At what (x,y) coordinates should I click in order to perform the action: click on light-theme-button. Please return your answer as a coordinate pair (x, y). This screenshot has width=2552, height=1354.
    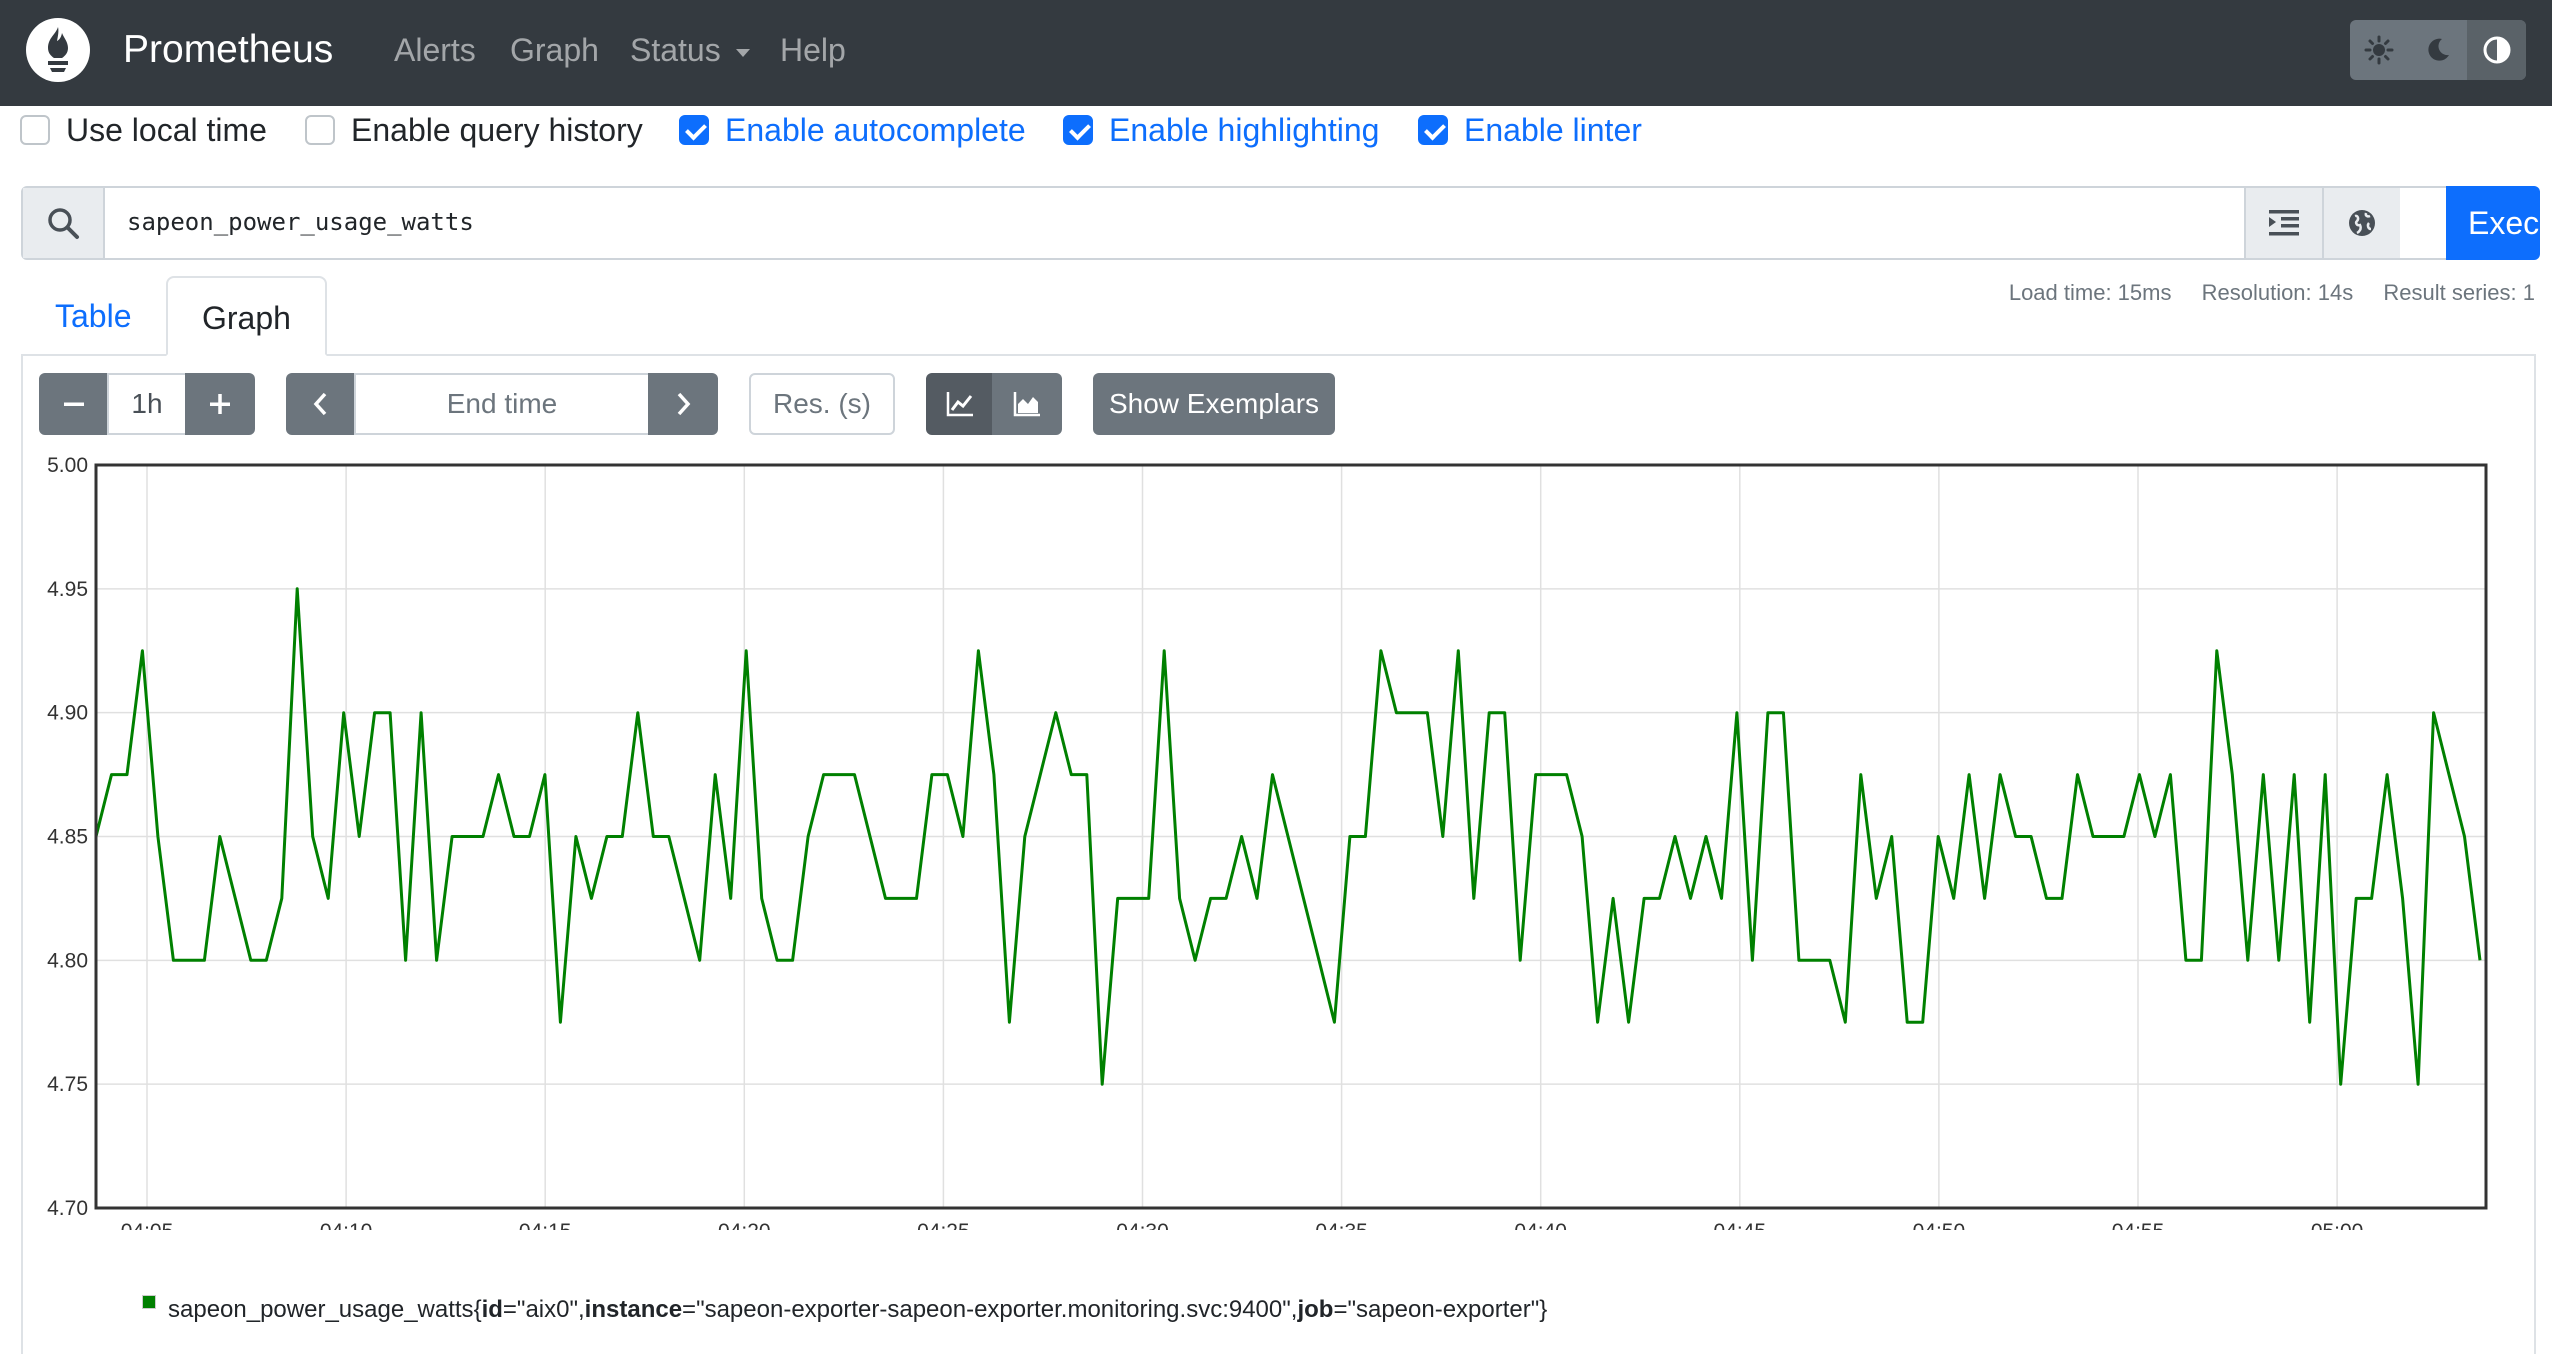
    Looking at the image, I should click on (2379, 50).